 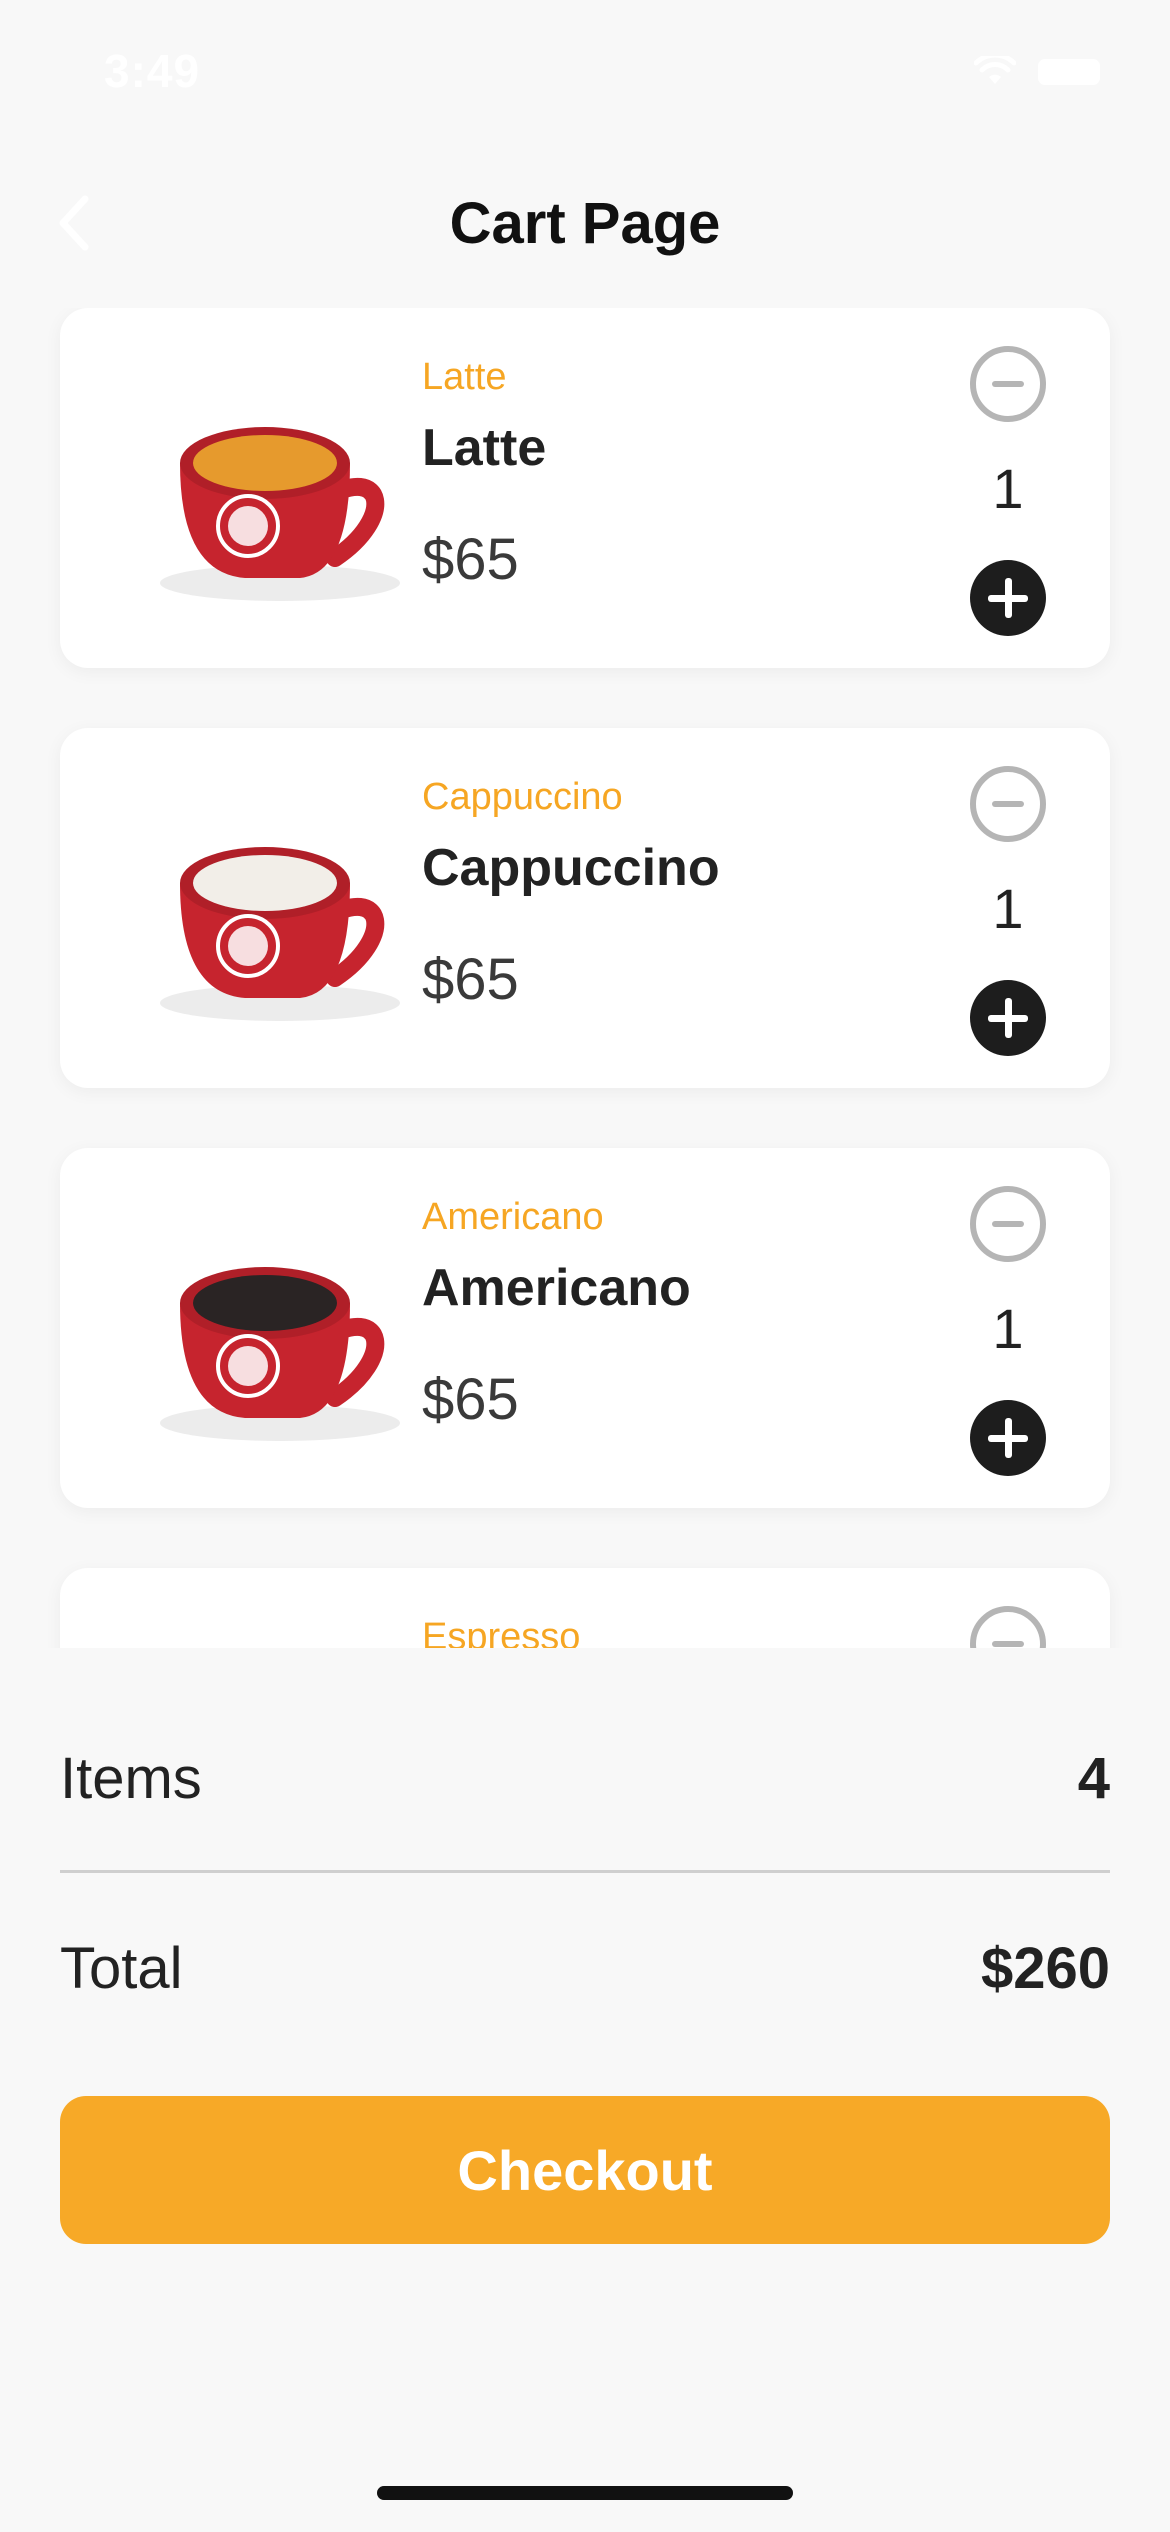 I want to click on total-summary-row: Total $260, so click(x=585, y=1968).